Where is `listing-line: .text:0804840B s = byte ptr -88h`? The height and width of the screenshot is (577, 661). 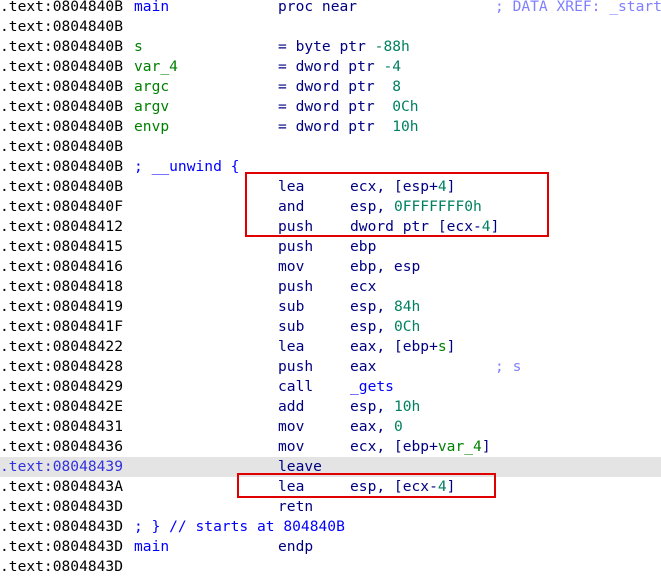 listing-line: .text:0804840B s = byte ptr -88h is located at coordinates (330, 47).